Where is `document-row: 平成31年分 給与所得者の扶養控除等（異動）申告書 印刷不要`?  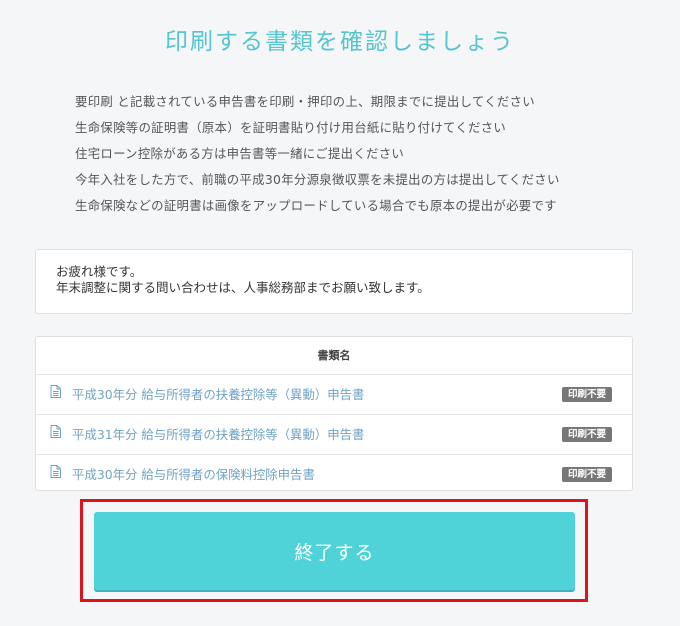
document-row: 平成31年分 給与所得者の扶養控除等（異動）申告書 印刷不要 is located at coordinates (334, 435).